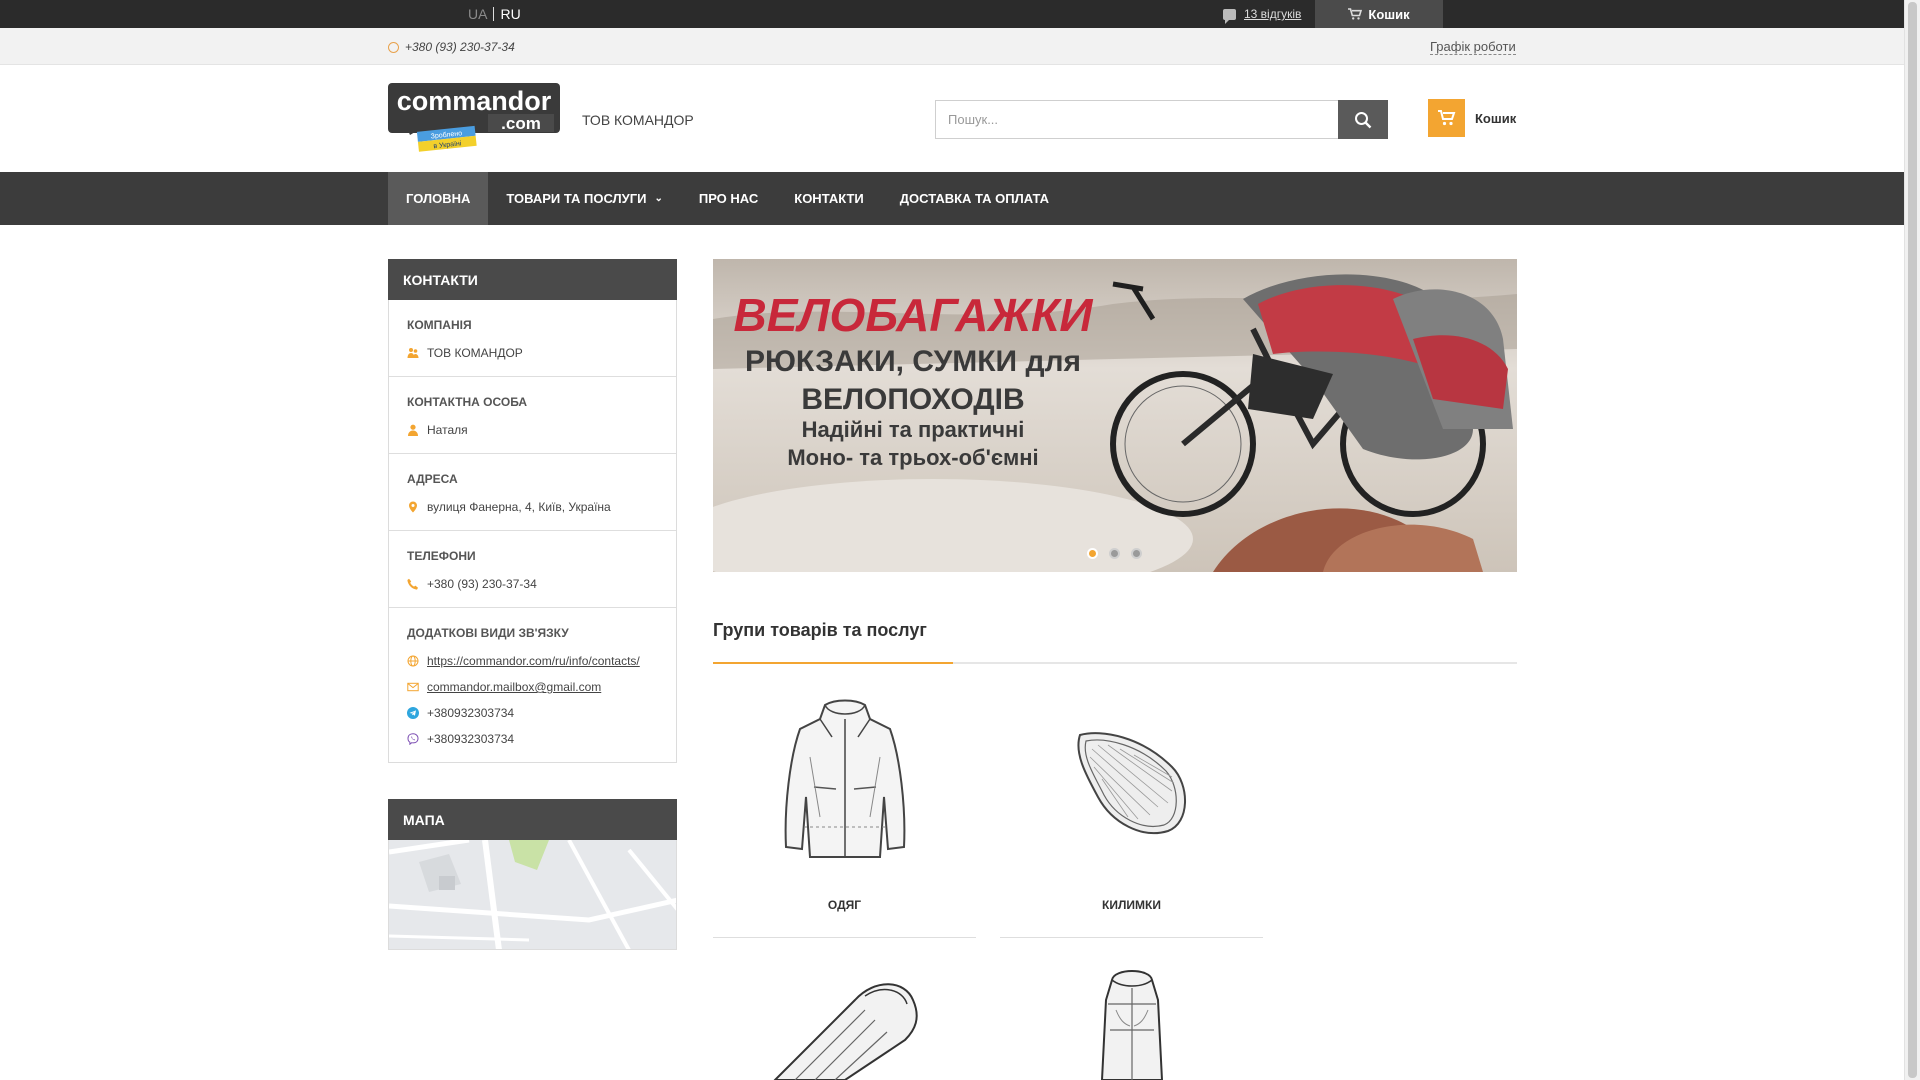 The image size is (1920, 1080). I want to click on address-heading: АДРЕСА, so click(432, 479).